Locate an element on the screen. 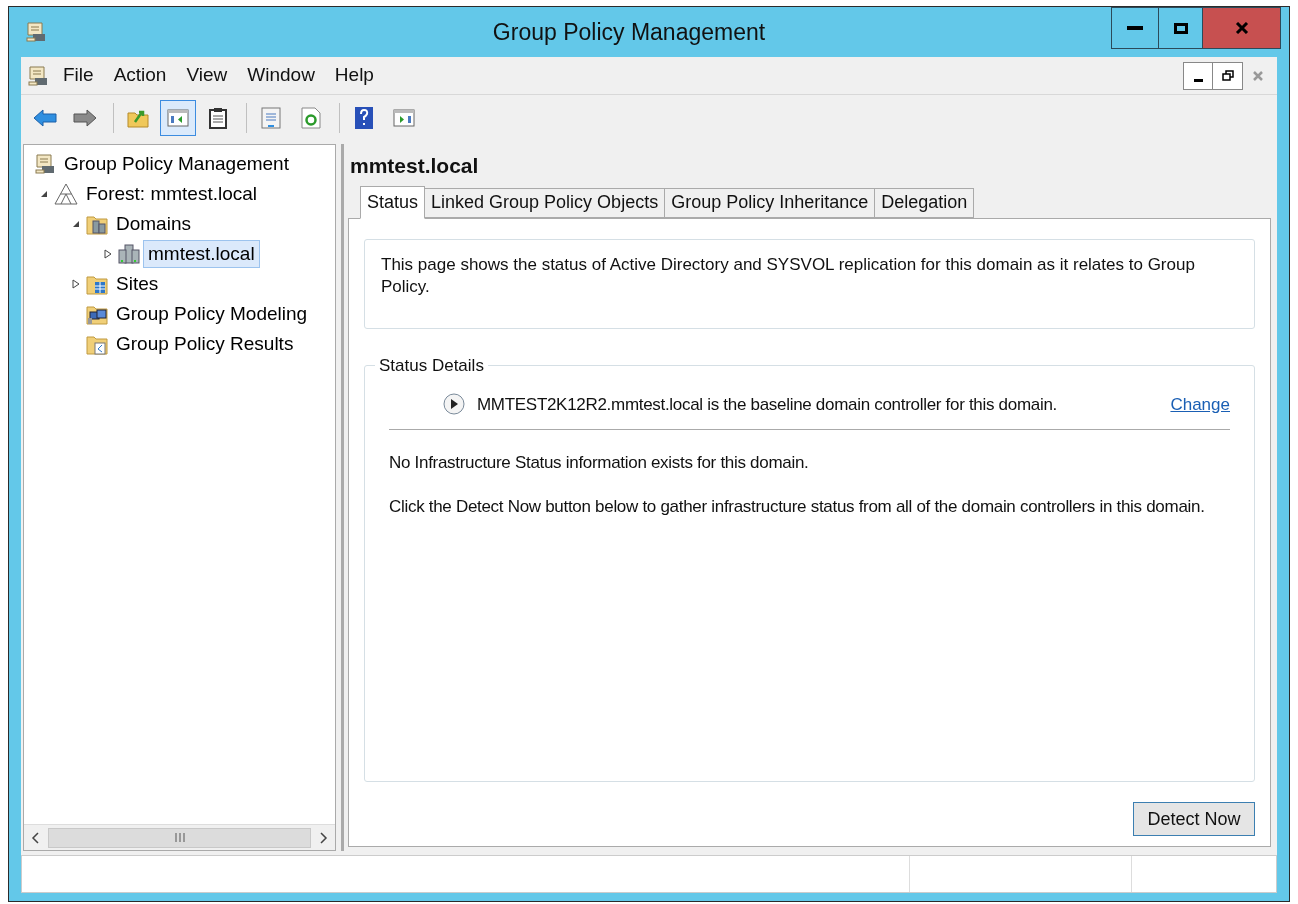 The width and height of the screenshot is (1298, 904). window-title: Group Policy Management is located at coordinates (629, 32).